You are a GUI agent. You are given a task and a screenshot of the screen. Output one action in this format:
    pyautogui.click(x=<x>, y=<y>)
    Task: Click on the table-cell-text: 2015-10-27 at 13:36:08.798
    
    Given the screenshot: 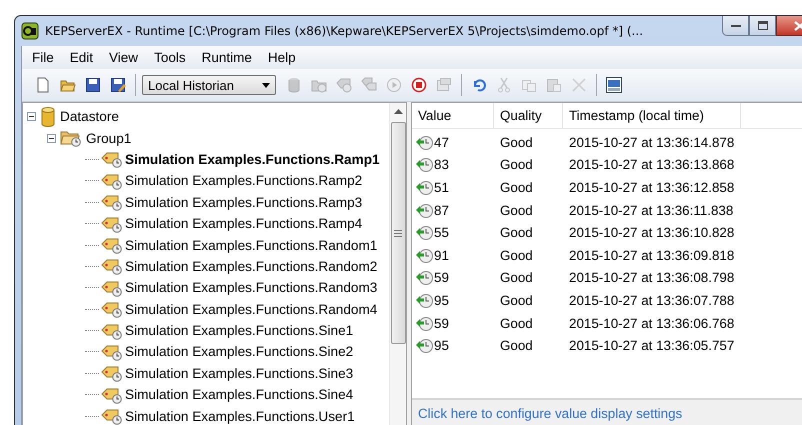 What is the action you would take?
    pyautogui.click(x=652, y=278)
    